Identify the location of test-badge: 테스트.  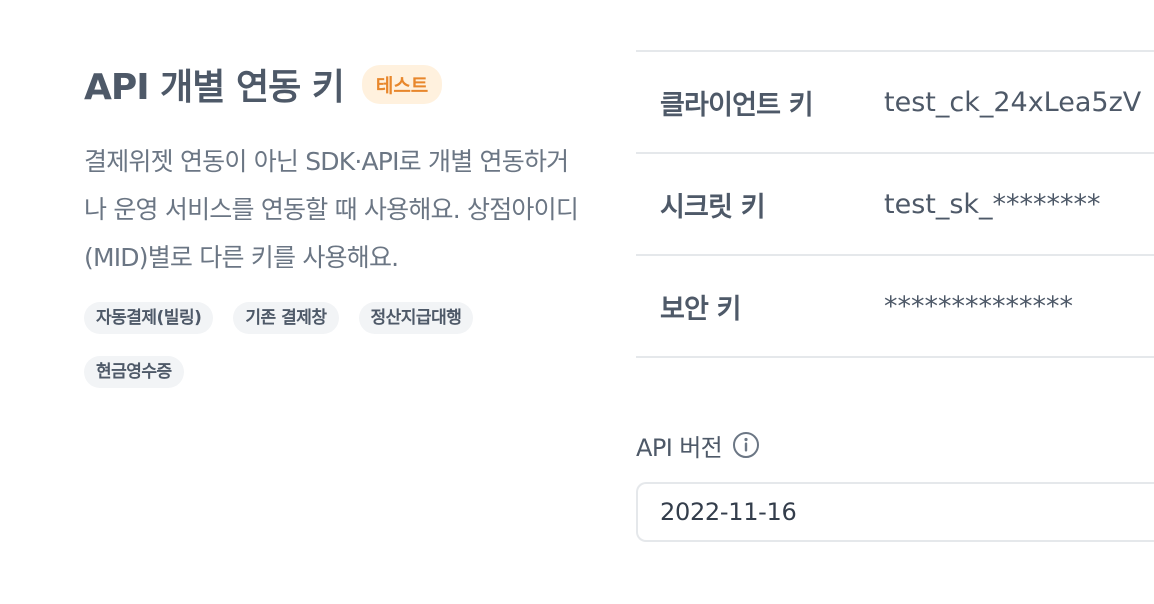
(402, 84).